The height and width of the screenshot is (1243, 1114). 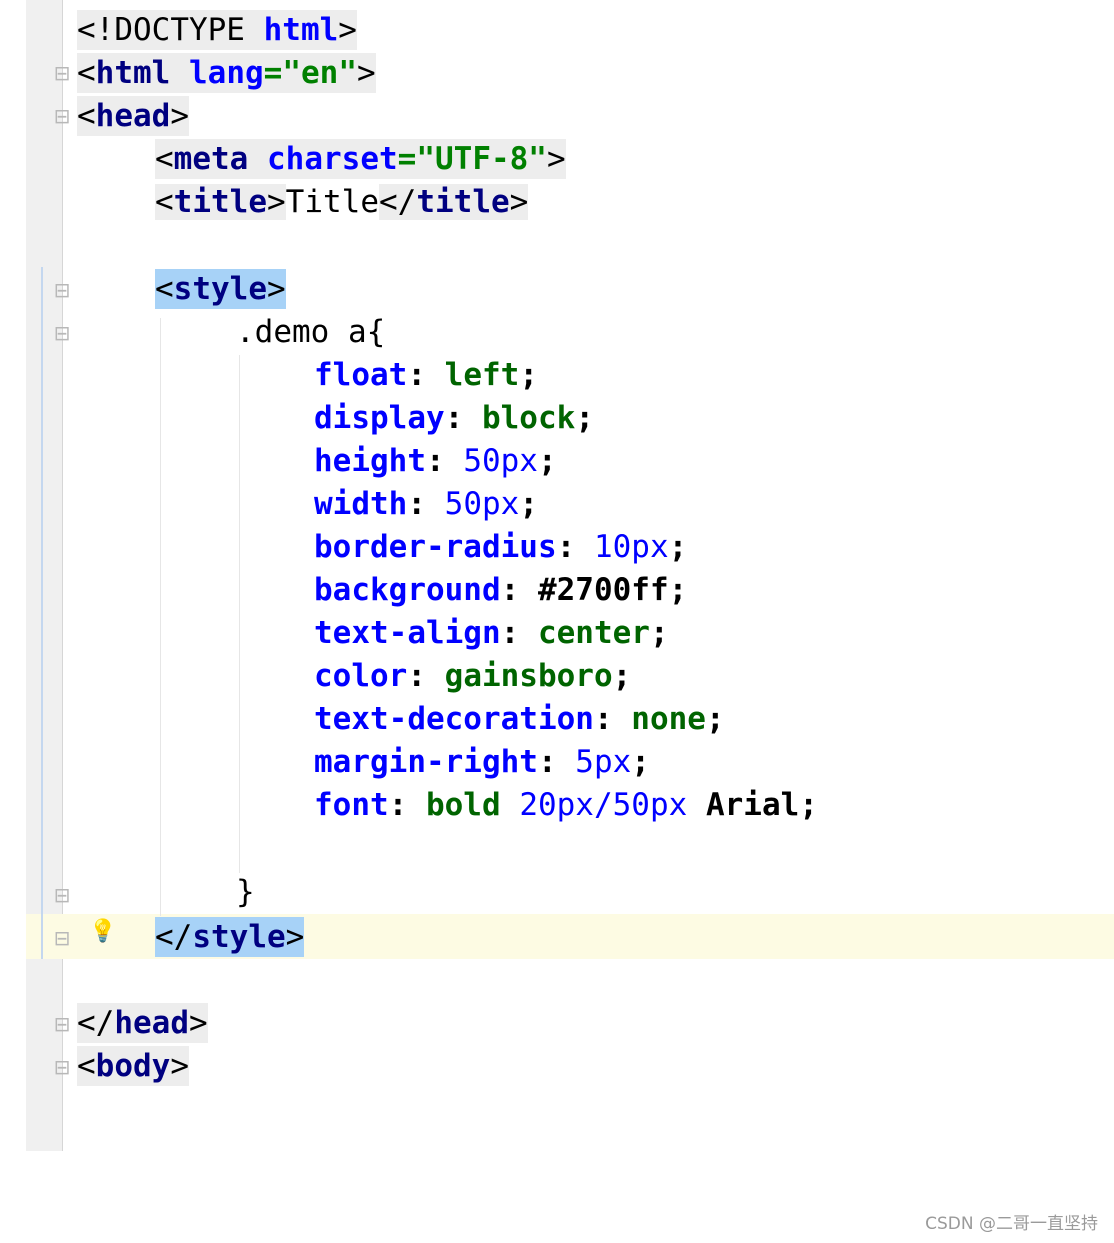 What do you see at coordinates (342, 202) in the screenshot?
I see `code-line-title: <title>Title</title>` at bounding box center [342, 202].